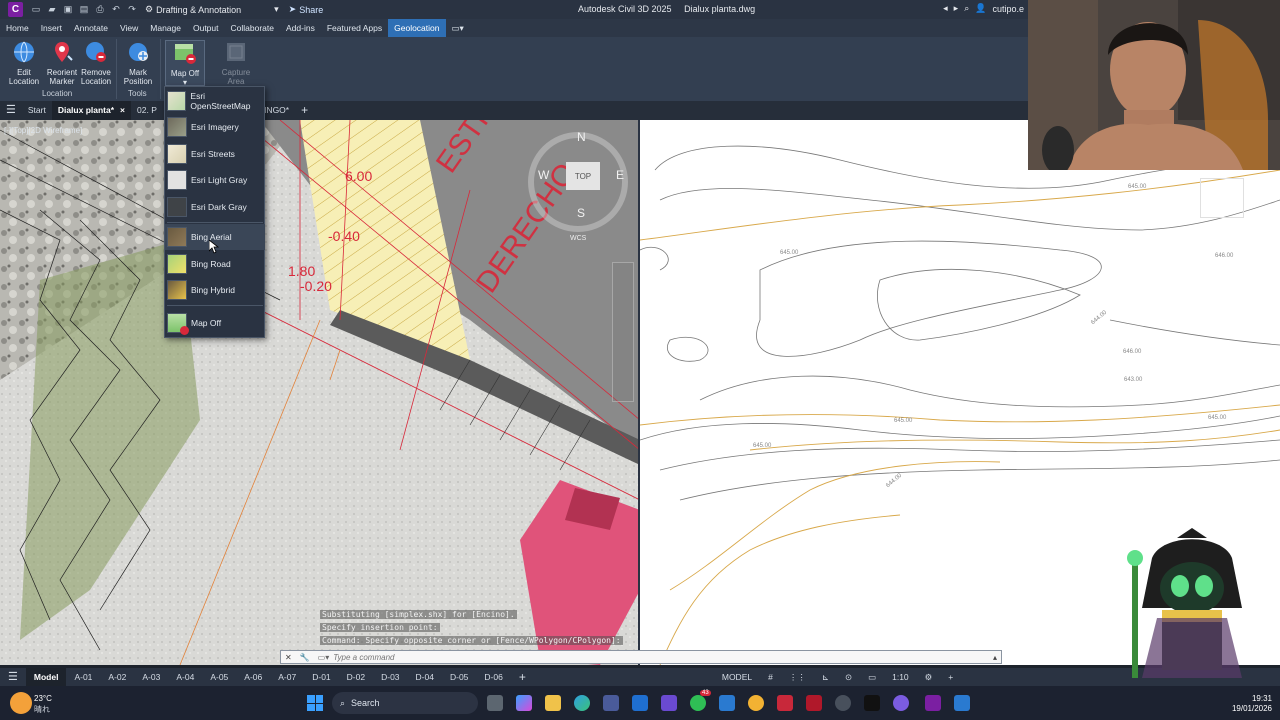 The image size is (1280, 720). I want to click on wcs-menu: WCS, so click(578, 238).